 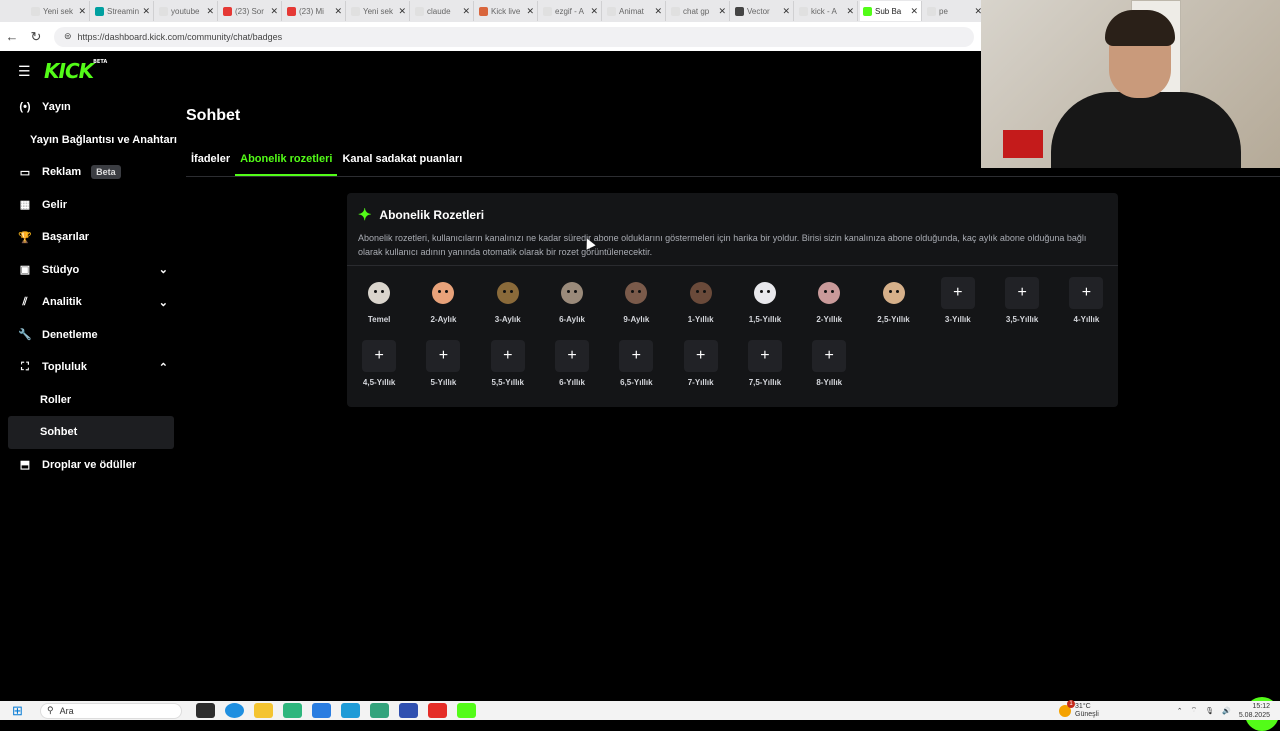 I want to click on kick-app-icon, so click(x=466, y=710).